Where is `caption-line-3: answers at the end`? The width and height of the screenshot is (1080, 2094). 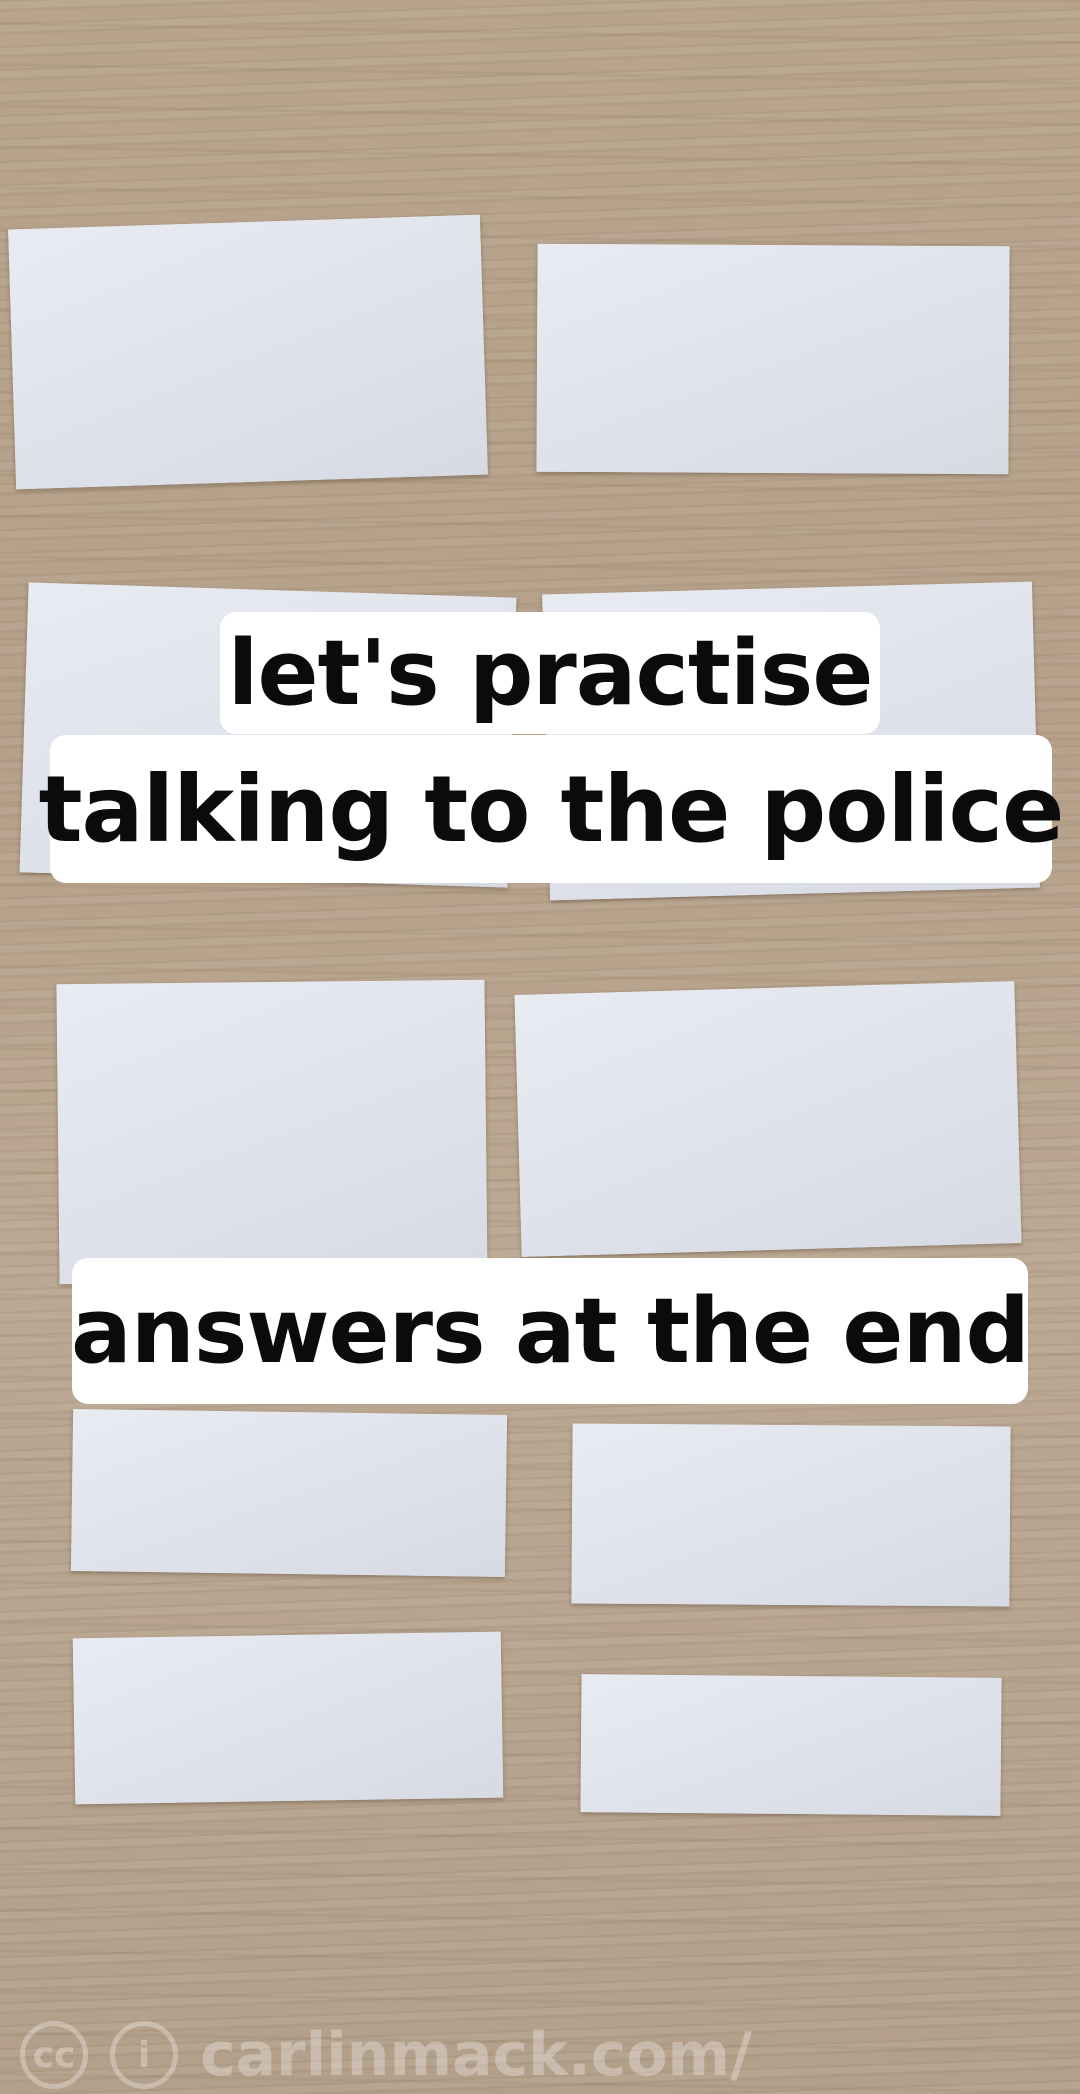
caption-line-3: answers at the end is located at coordinates (550, 1331).